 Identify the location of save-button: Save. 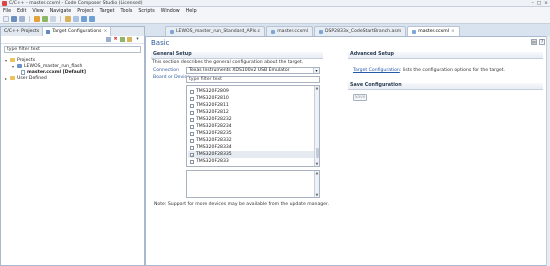
(360, 97).